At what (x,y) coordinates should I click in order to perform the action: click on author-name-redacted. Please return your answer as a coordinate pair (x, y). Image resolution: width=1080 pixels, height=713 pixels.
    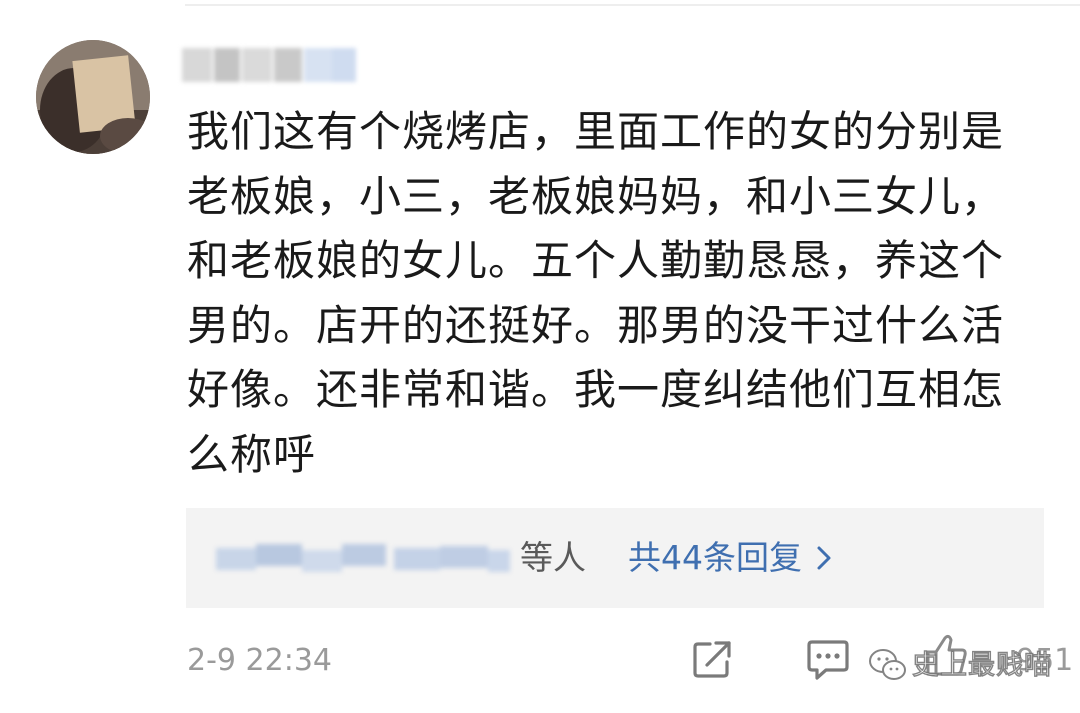
    Looking at the image, I should click on (269, 65).